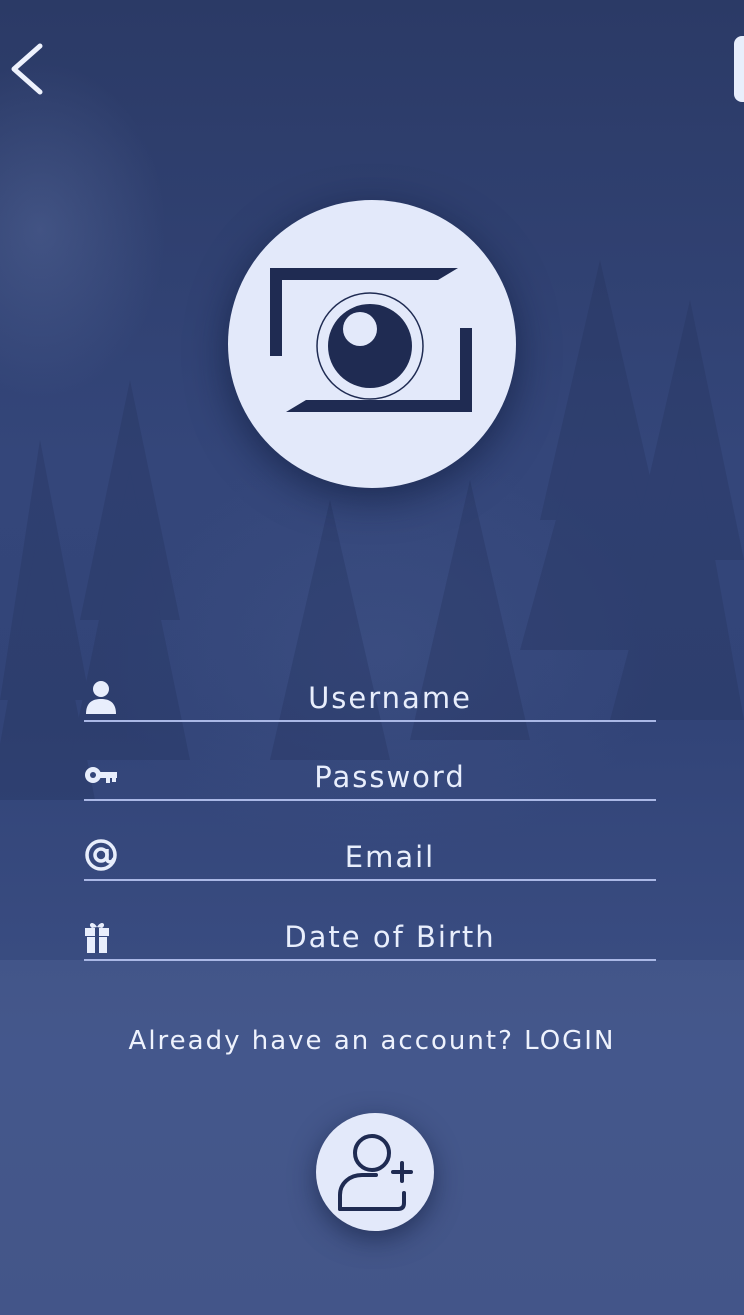  Describe the element at coordinates (390, 937) in the screenshot. I see `dob-input` at that location.